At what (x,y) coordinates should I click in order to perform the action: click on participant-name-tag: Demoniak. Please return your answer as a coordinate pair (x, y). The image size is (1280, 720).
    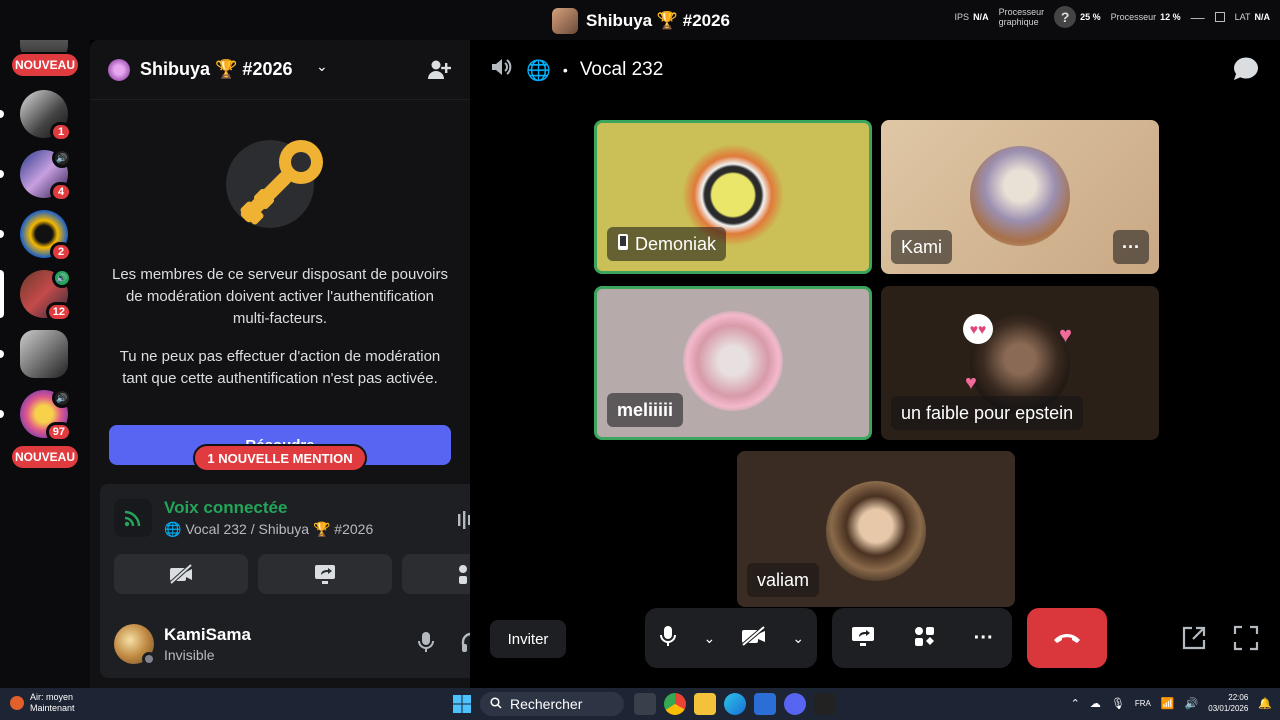
    Looking at the image, I should click on (667, 244).